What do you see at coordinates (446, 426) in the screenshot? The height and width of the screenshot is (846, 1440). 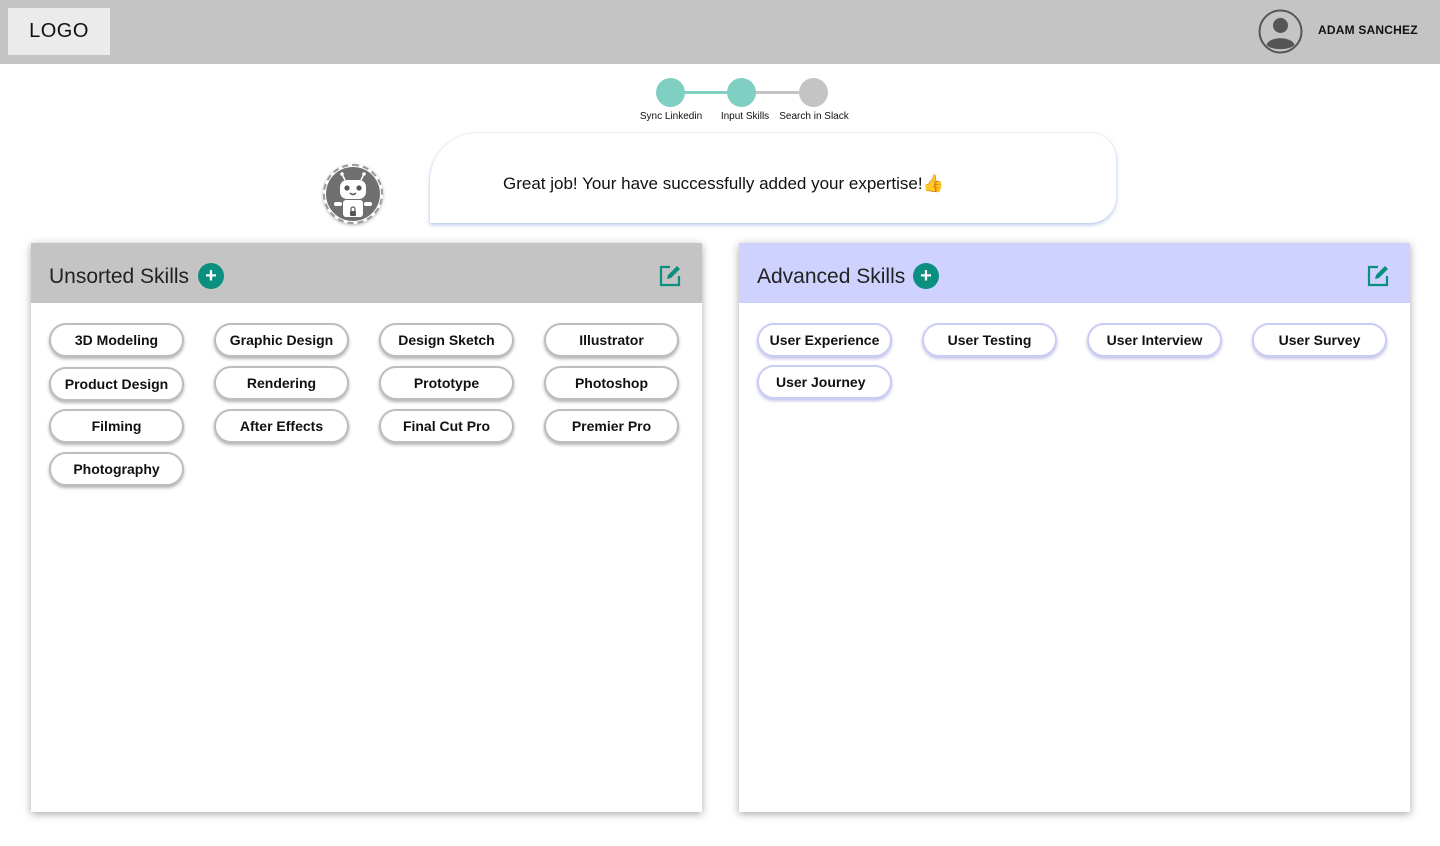 I see `skill-chip: Final Cut Pro` at bounding box center [446, 426].